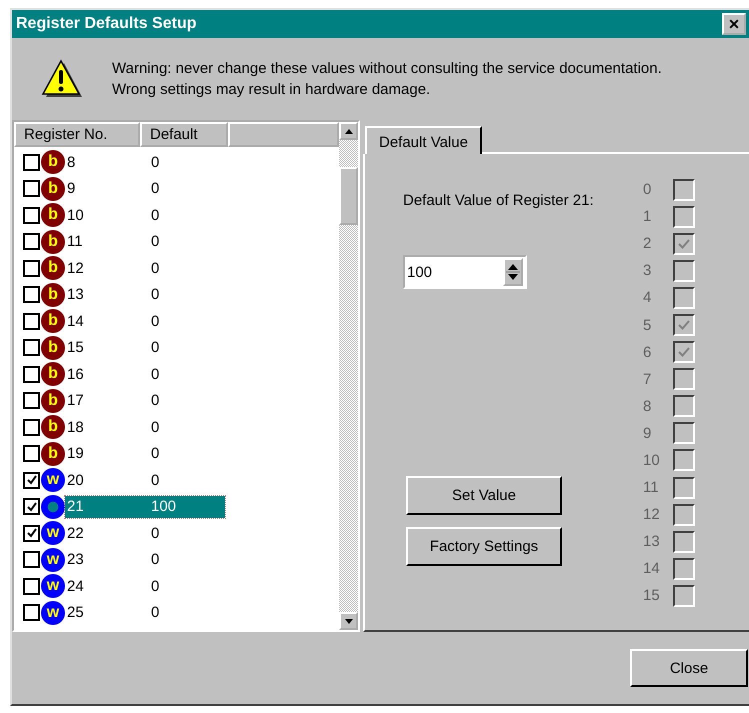  Describe the element at coordinates (647, 271) in the screenshot. I see `bit-label: 3` at that location.